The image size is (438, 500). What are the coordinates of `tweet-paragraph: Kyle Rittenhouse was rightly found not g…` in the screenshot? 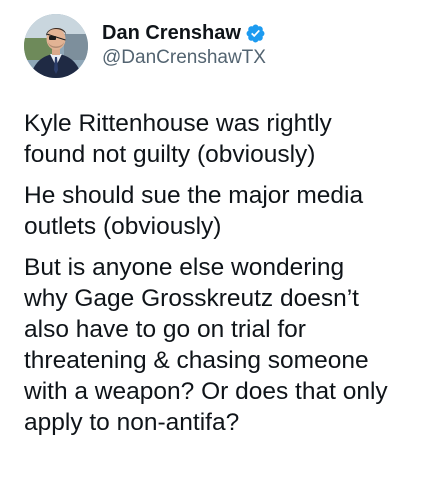 It's located at (178, 139).